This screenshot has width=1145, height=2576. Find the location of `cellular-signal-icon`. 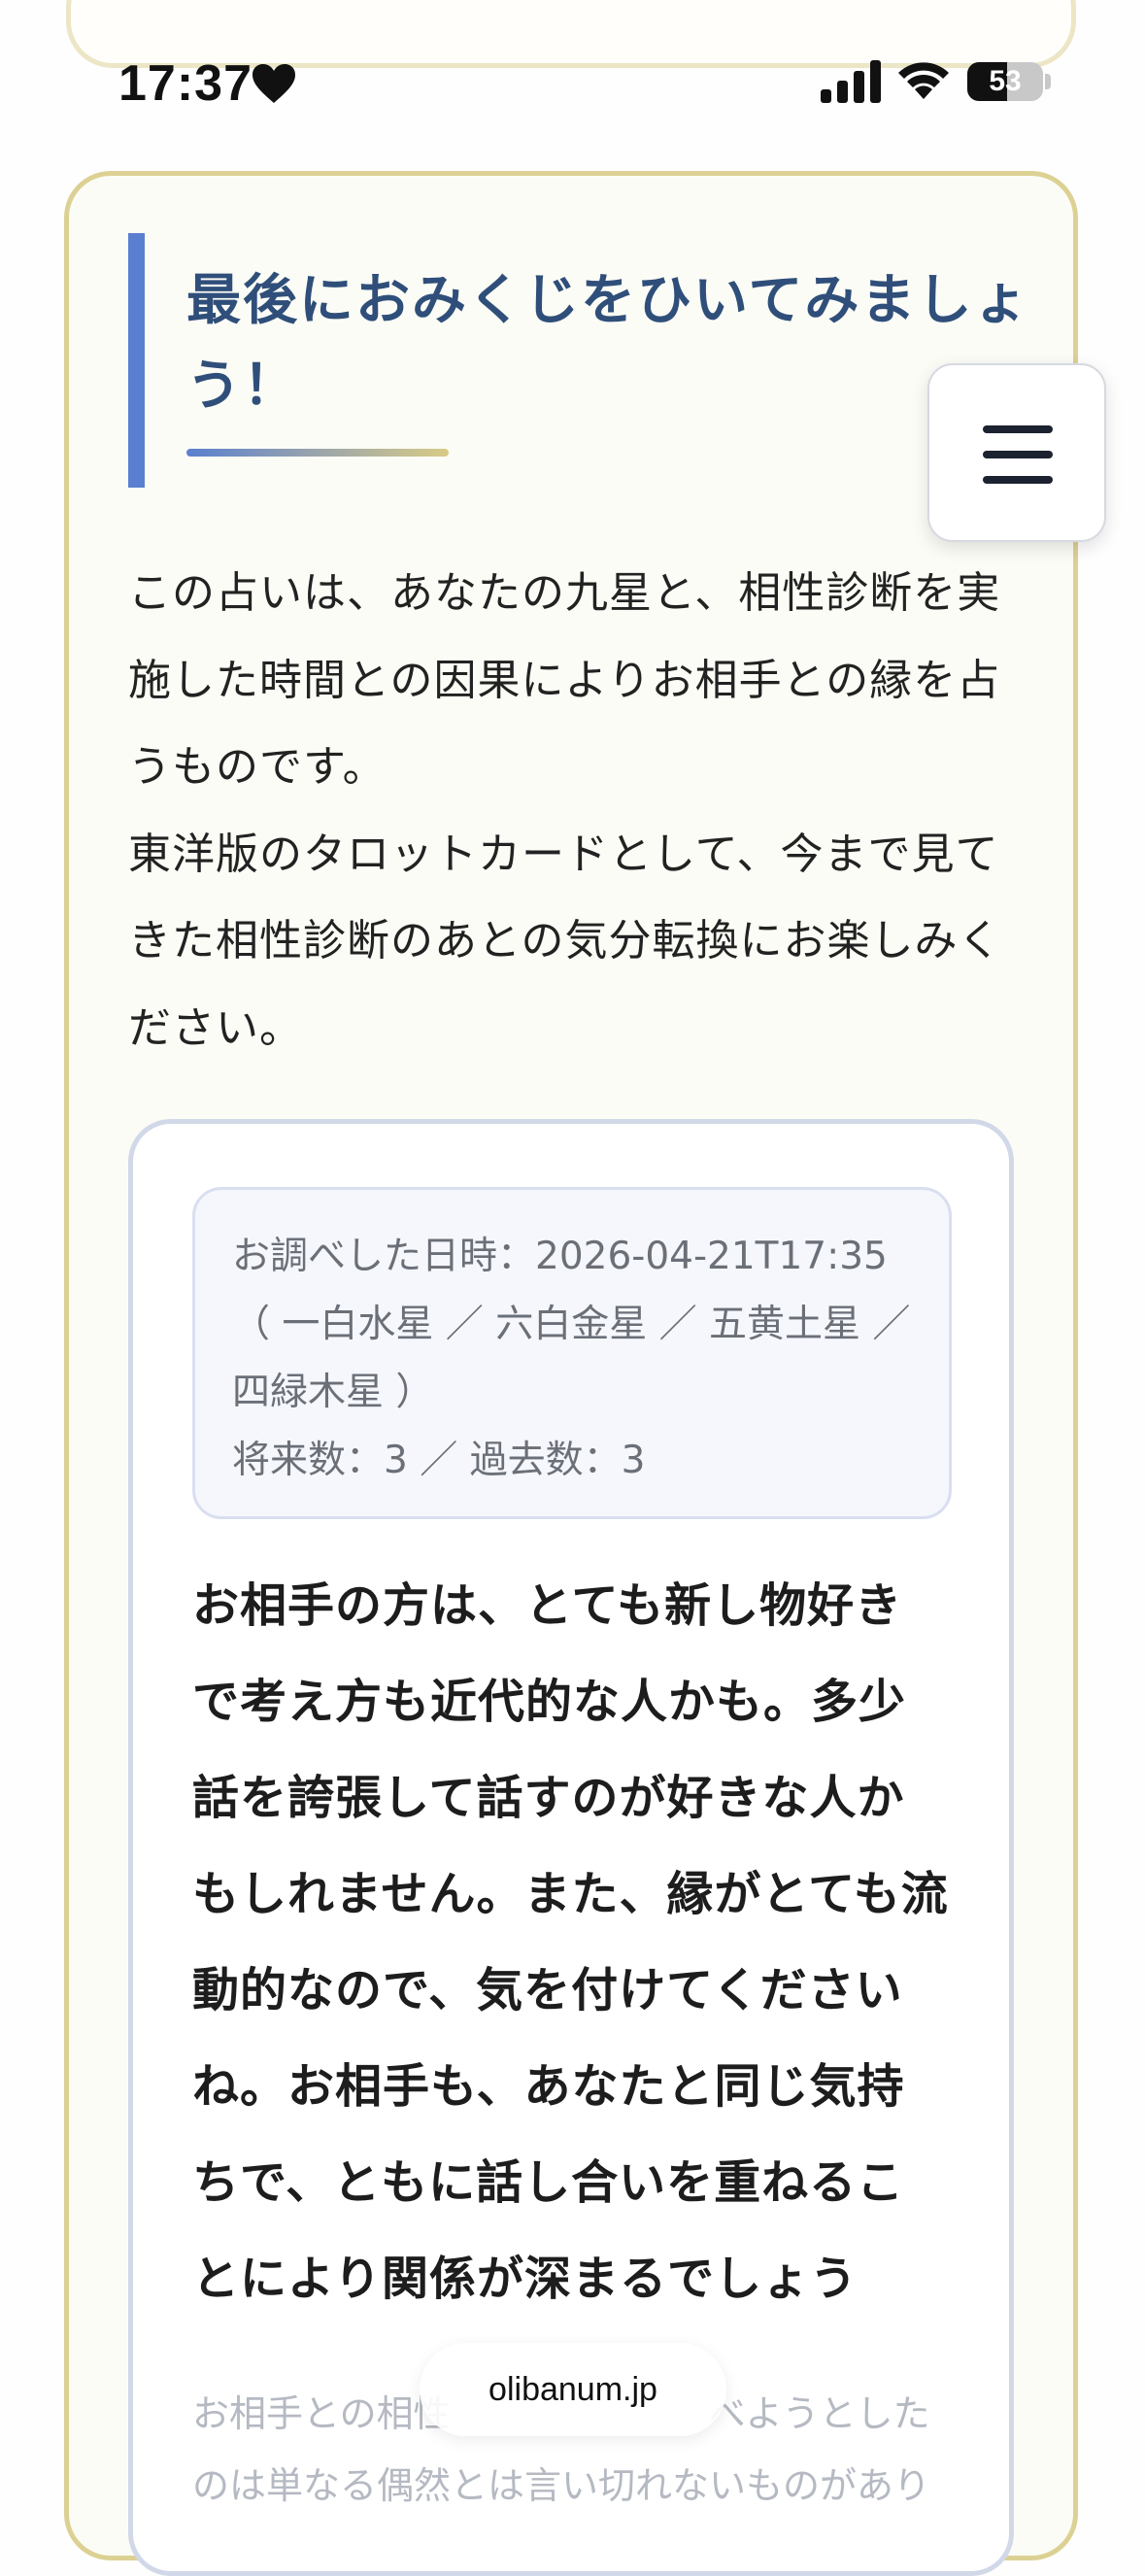

cellular-signal-icon is located at coordinates (851, 81).